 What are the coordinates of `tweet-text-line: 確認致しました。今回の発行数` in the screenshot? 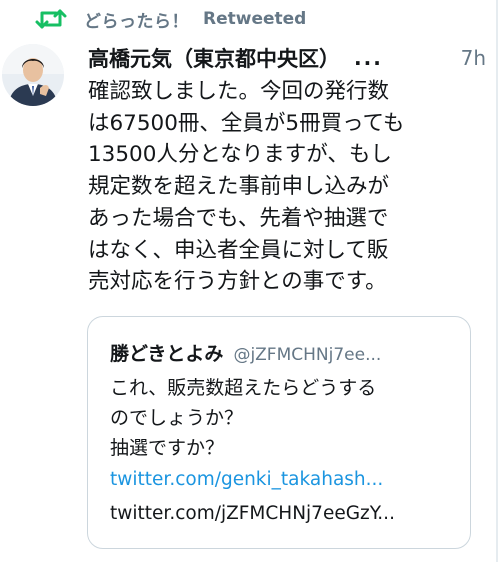 It's located at (239, 91).